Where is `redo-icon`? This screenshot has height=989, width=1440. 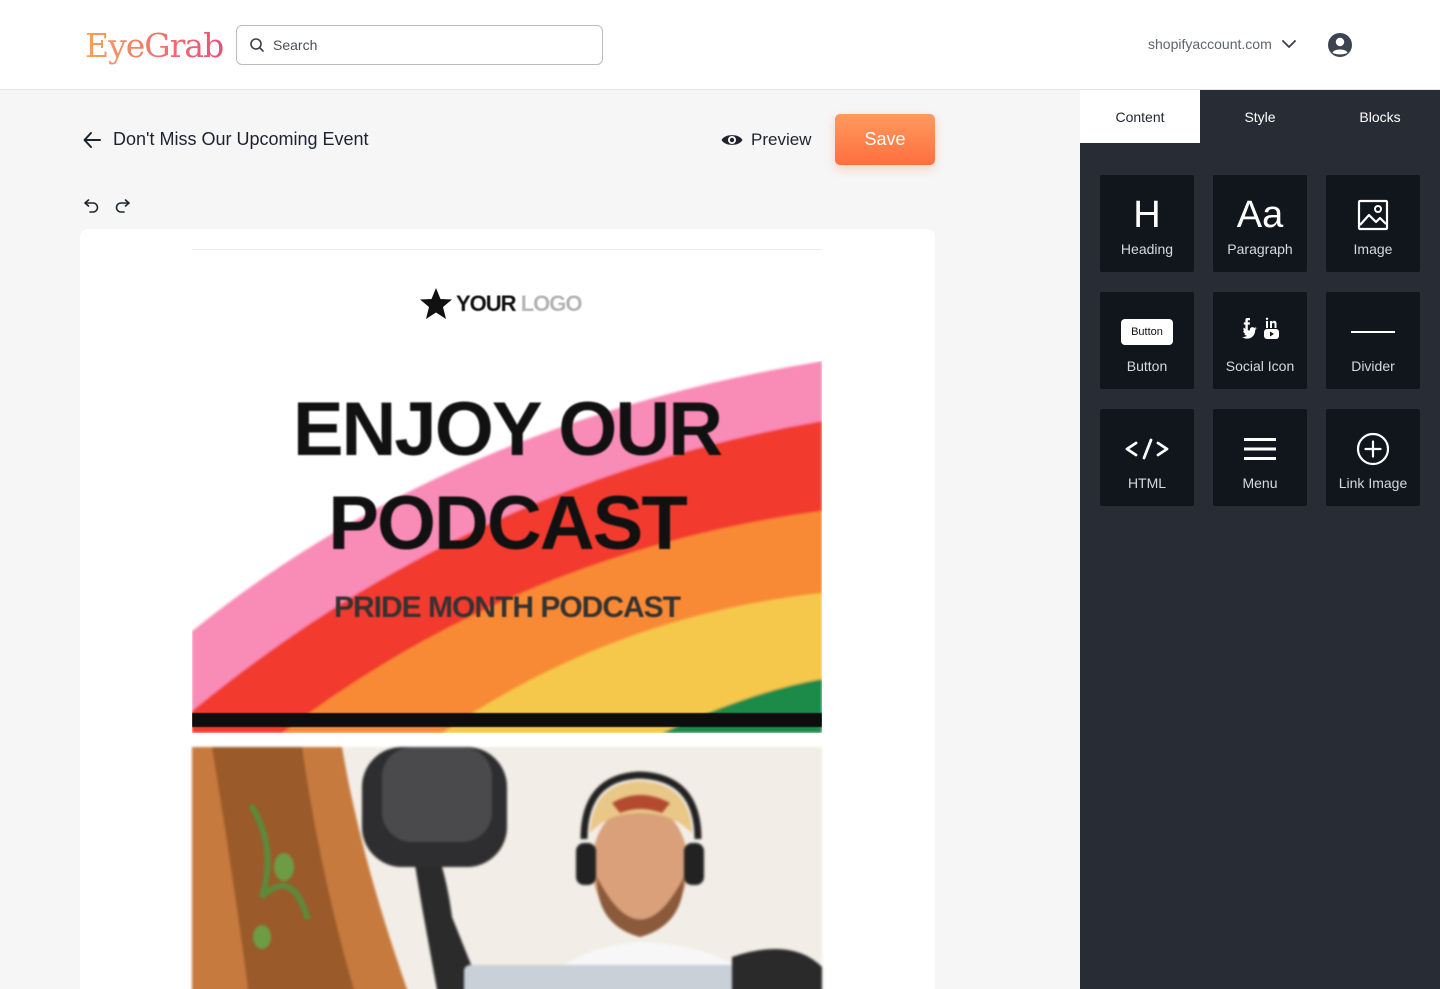 redo-icon is located at coordinates (124, 207).